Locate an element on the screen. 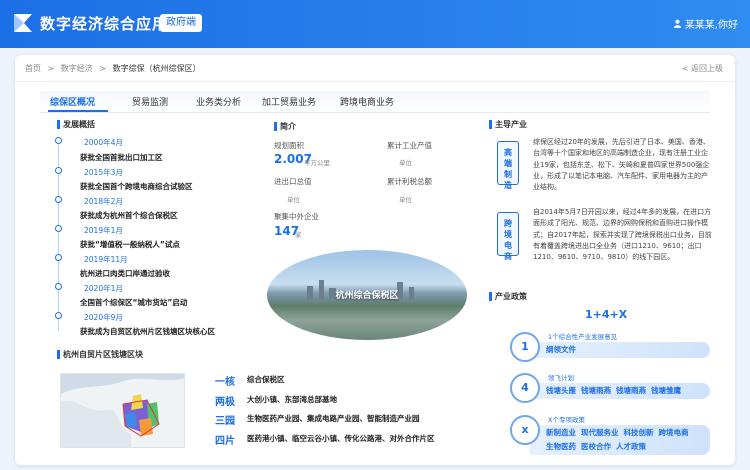 The width and height of the screenshot is (750, 470). tab-bar: 综保区概况 贸易监测 业务类分析 加工贸易业务 跨境电商业务 is located at coordinates (375, 102).